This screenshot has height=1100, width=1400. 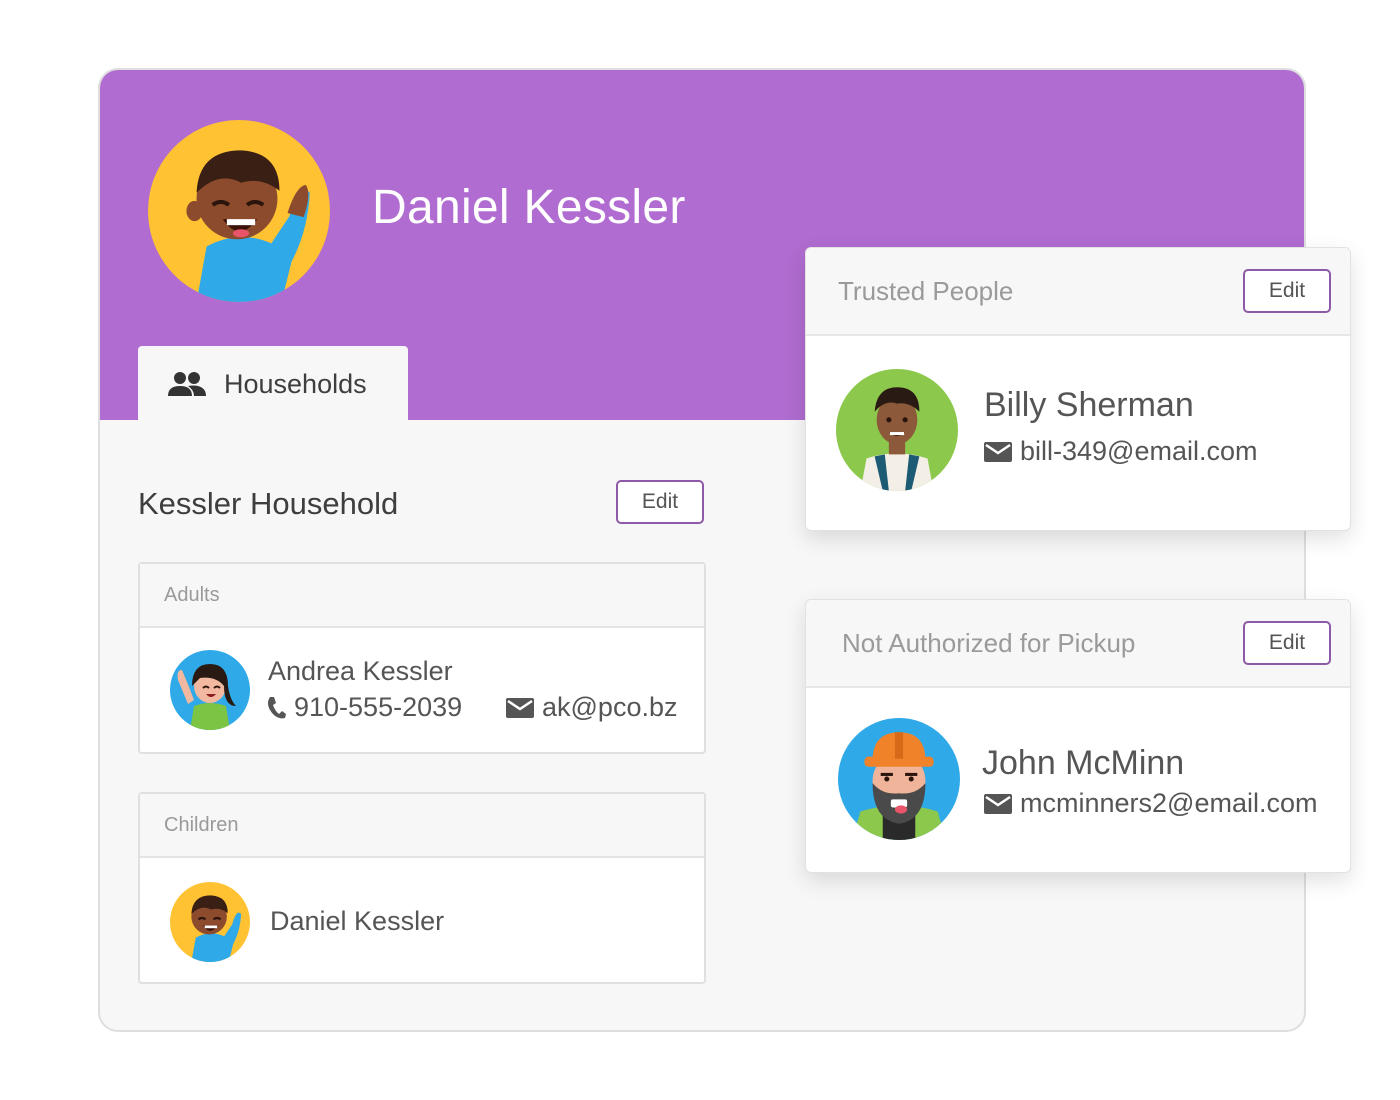 I want to click on tab-households: Households, so click(x=273, y=384).